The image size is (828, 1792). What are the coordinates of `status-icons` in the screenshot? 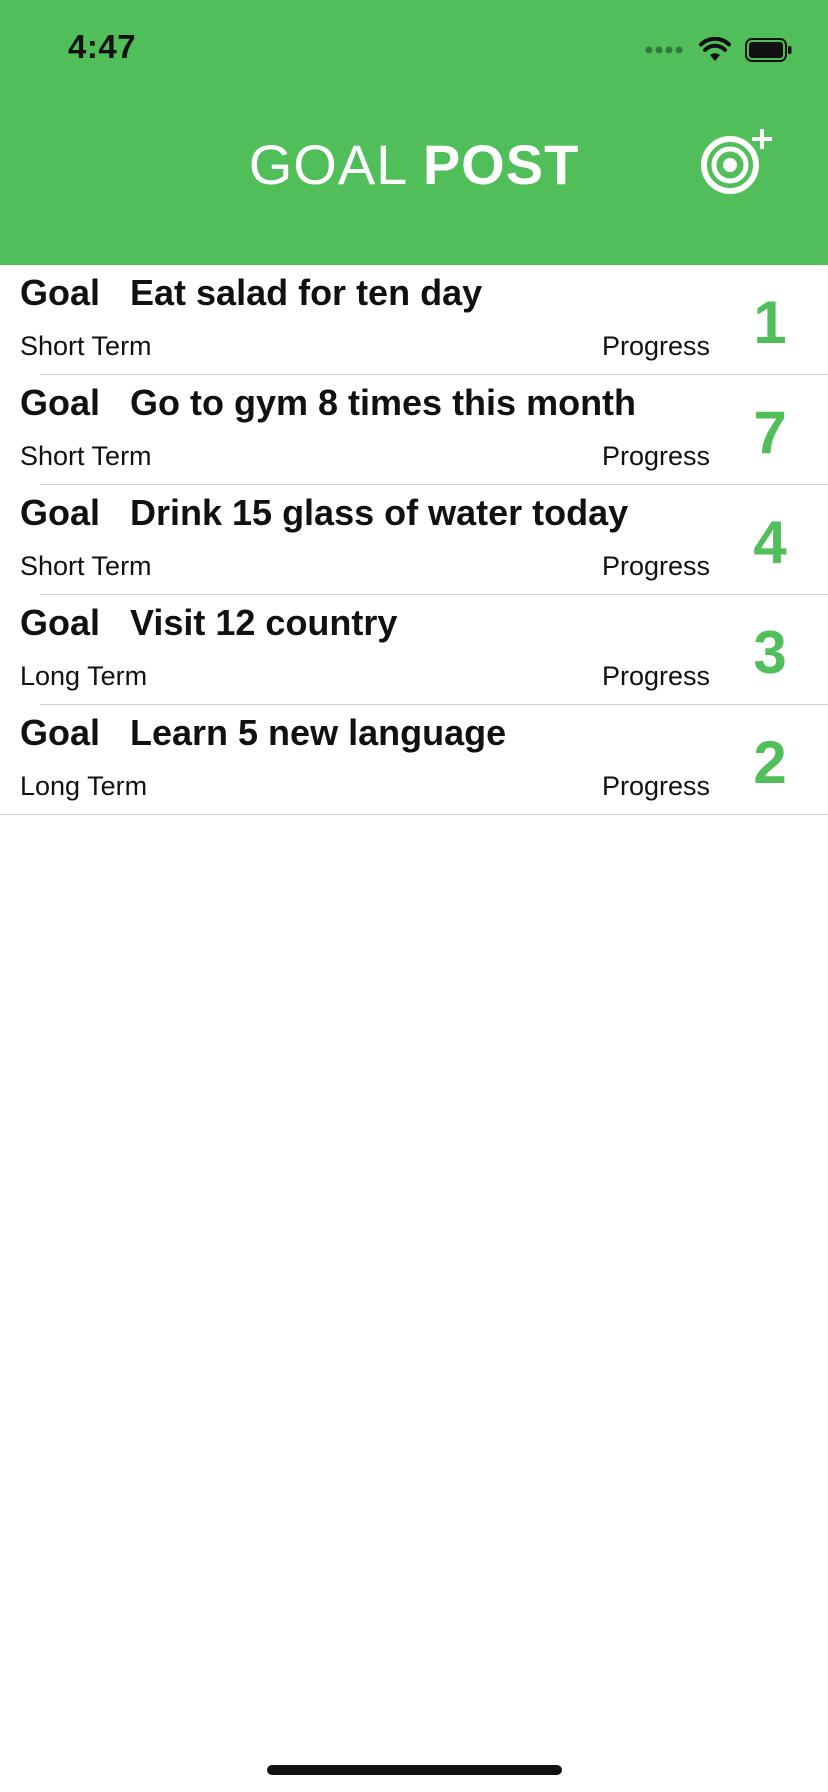 It's located at (719, 50).